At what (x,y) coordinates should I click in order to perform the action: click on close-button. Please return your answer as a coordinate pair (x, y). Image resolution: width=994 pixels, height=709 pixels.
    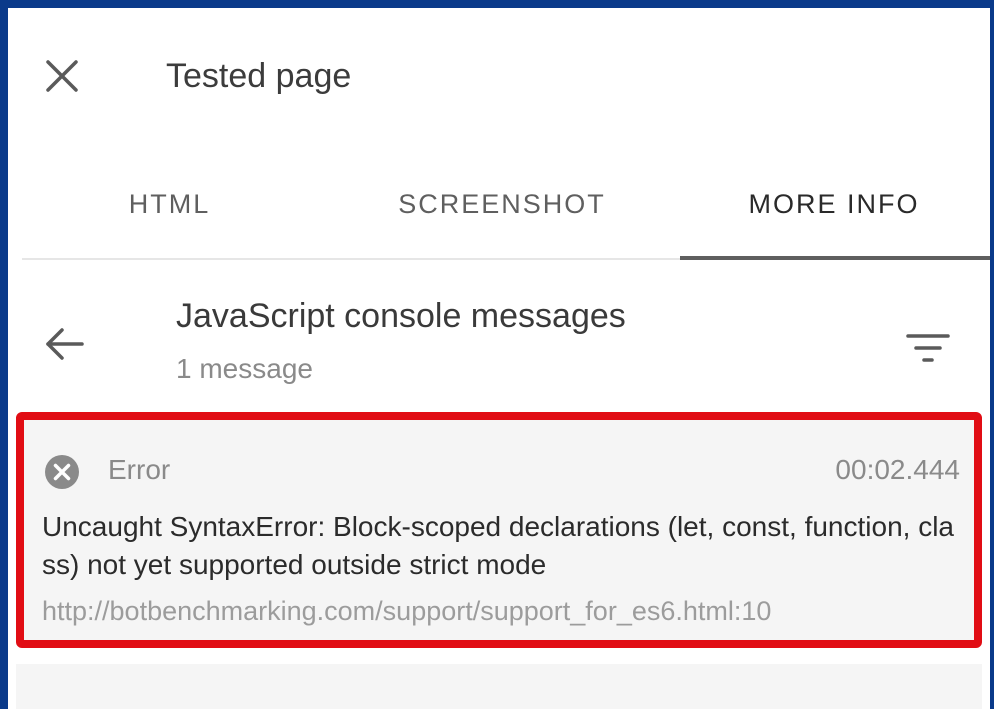
    Looking at the image, I should click on (62, 76).